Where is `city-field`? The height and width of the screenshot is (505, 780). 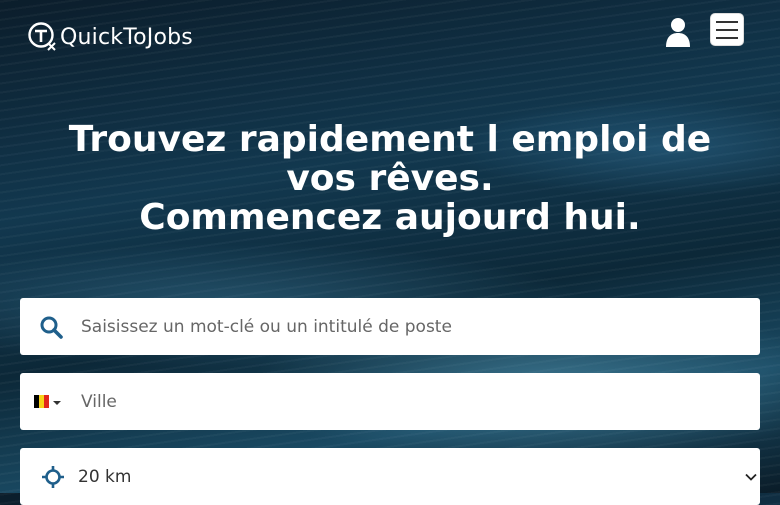 city-field is located at coordinates (390, 401).